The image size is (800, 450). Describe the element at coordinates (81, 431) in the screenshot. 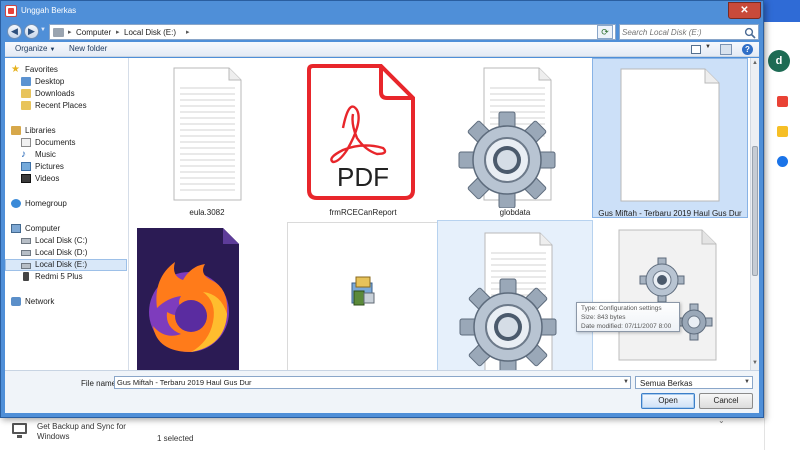

I see `backup-sync-text: Get Backup and Sync for Windows` at that location.